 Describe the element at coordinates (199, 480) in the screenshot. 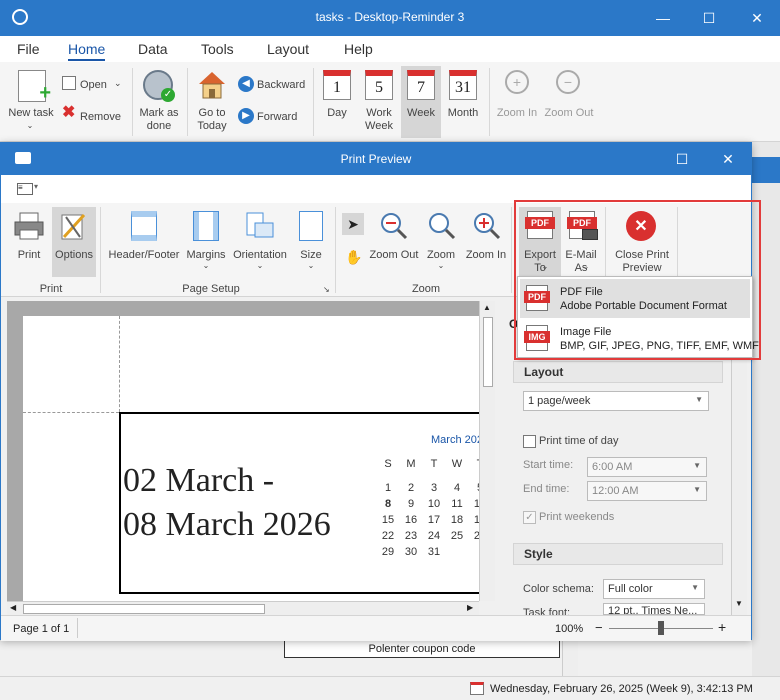

I see `date-range-line1: 02 March -` at that location.